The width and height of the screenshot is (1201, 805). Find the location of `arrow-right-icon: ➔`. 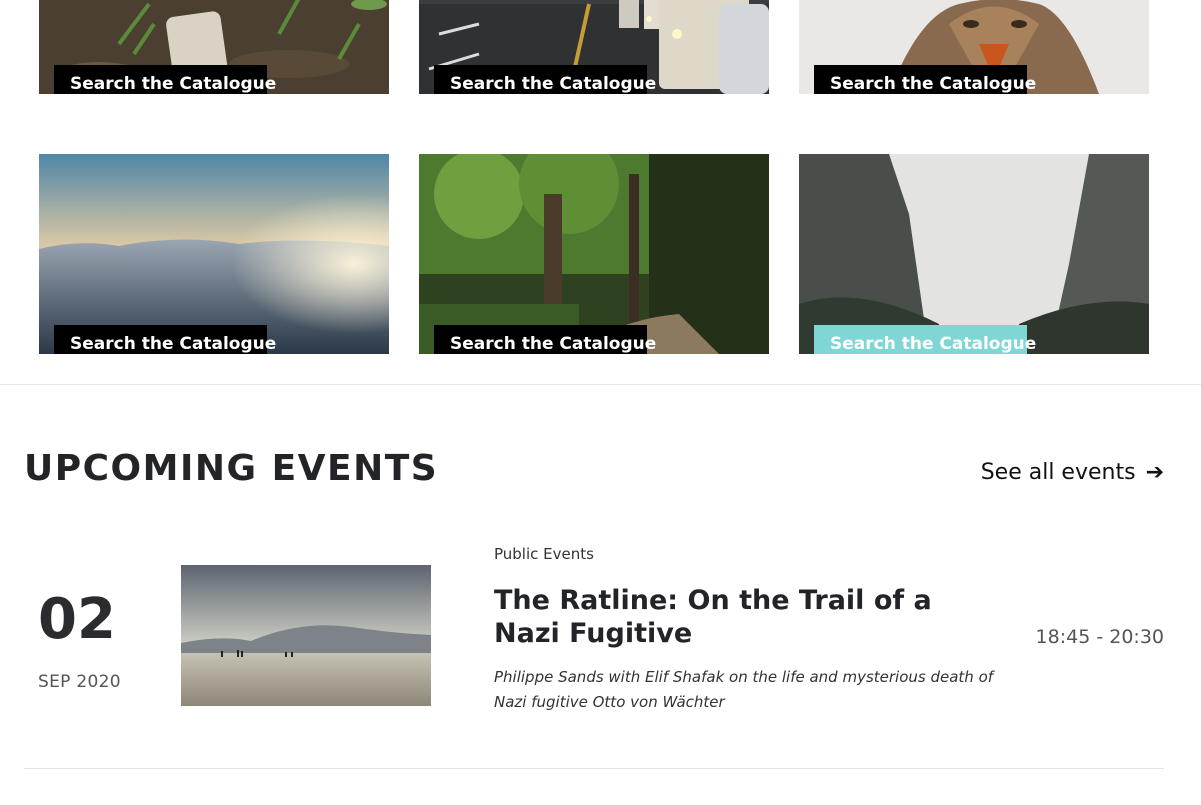

arrow-right-icon: ➔ is located at coordinates (1154, 472).